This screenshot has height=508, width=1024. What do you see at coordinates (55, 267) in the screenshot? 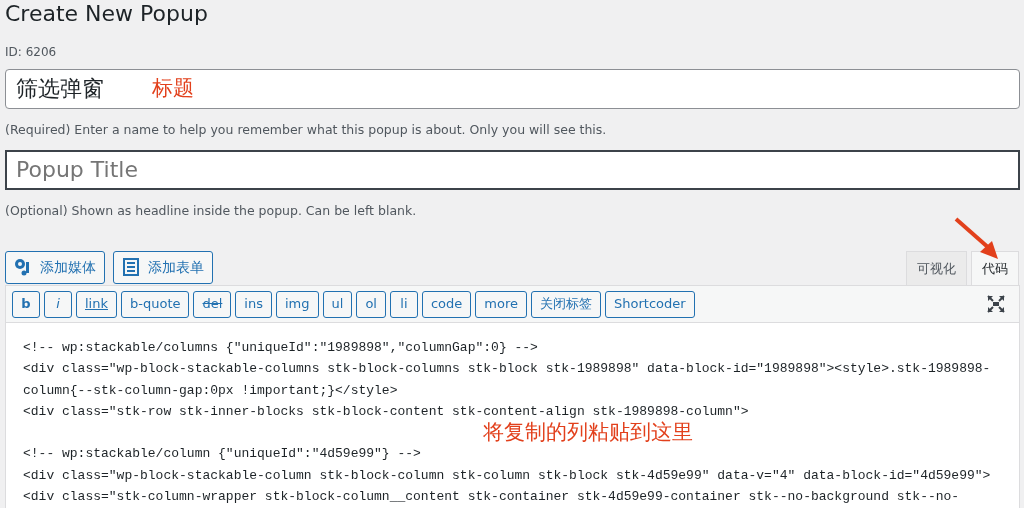
I see `media-button: 添加媒体` at bounding box center [55, 267].